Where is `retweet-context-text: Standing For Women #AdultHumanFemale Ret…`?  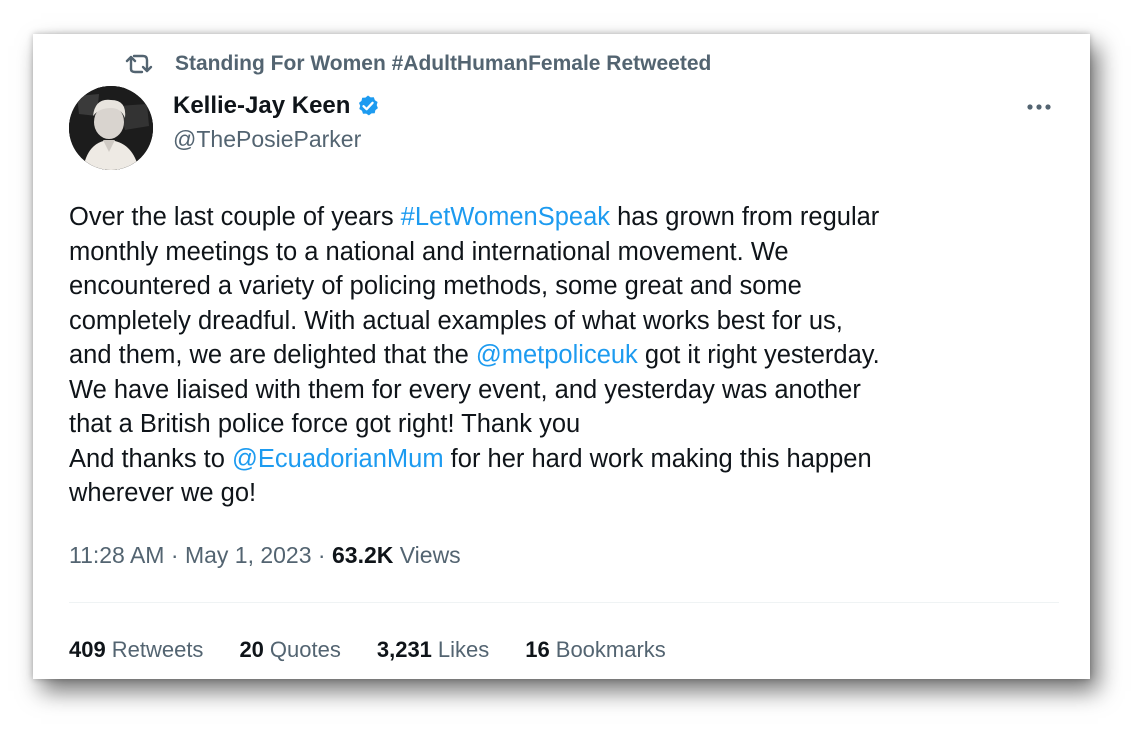 retweet-context-text: Standing For Women #AdultHumanFemale Ret… is located at coordinates (443, 63).